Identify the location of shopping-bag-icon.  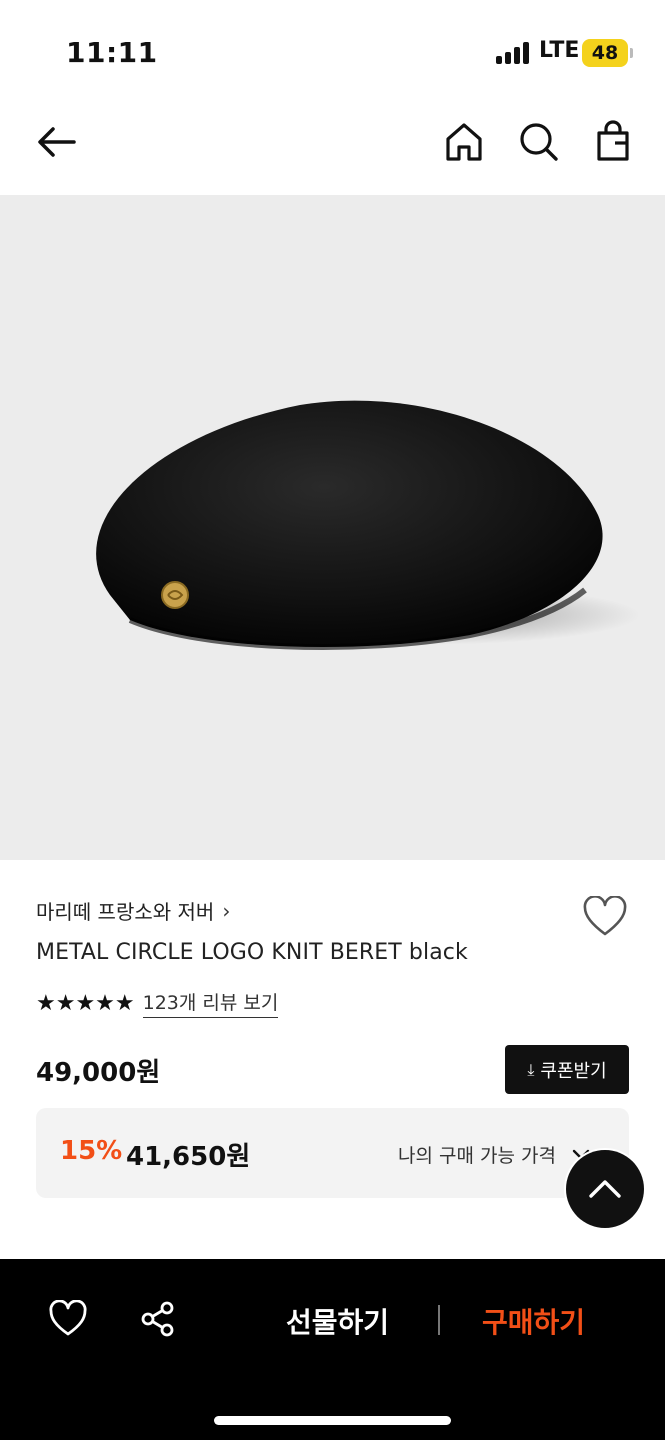
(613, 142).